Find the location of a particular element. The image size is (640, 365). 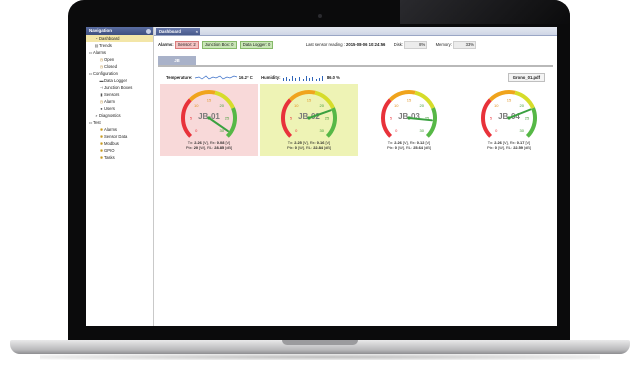

sidebar-item: ▭Test is located at coordinates (119, 122).